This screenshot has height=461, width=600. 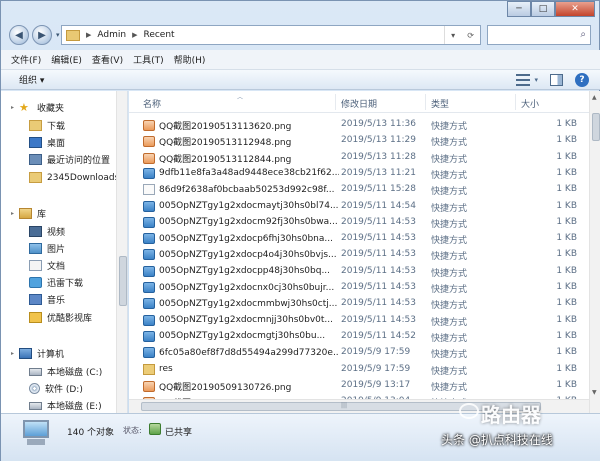 What do you see at coordinates (35, 107) in the screenshot?
I see `nav-item: ▸ ★ 收藏夹` at bounding box center [35, 107].